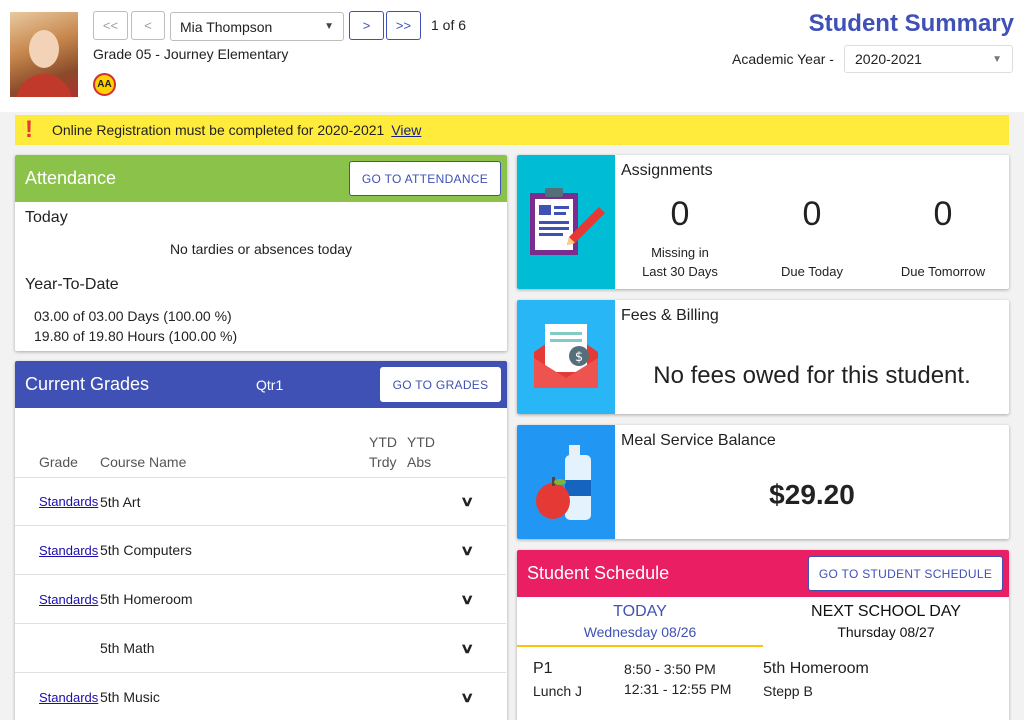  Describe the element at coordinates (133, 316) in the screenshot. I see `ytd-days: 03.00 of 03.00 Days (100.00 %)` at that location.